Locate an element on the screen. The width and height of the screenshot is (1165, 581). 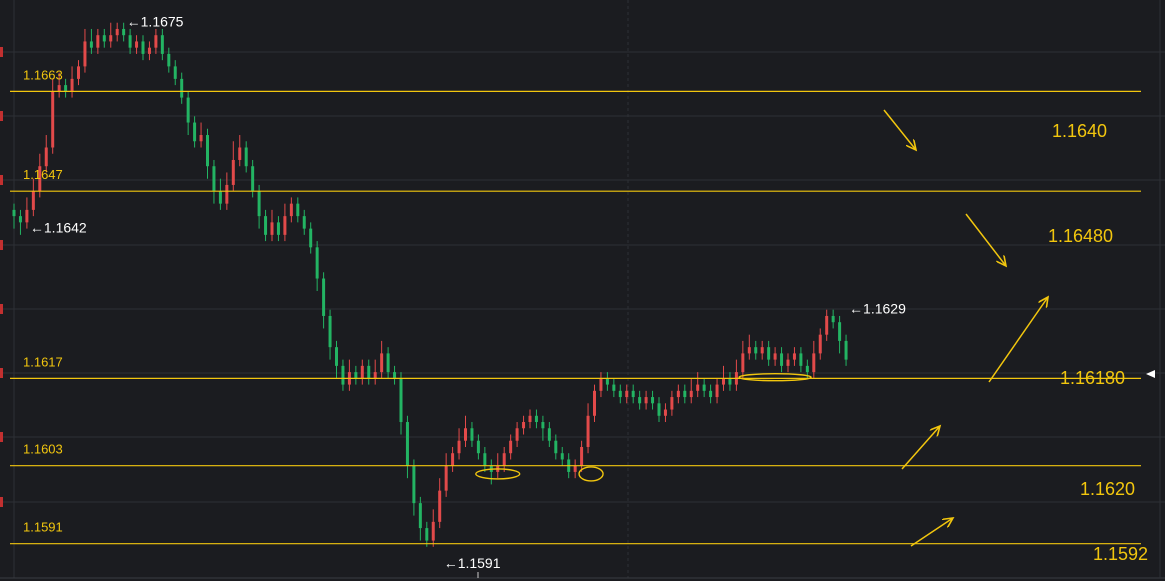
price-marker-label: ←1.1642 is located at coordinates (58, 228).